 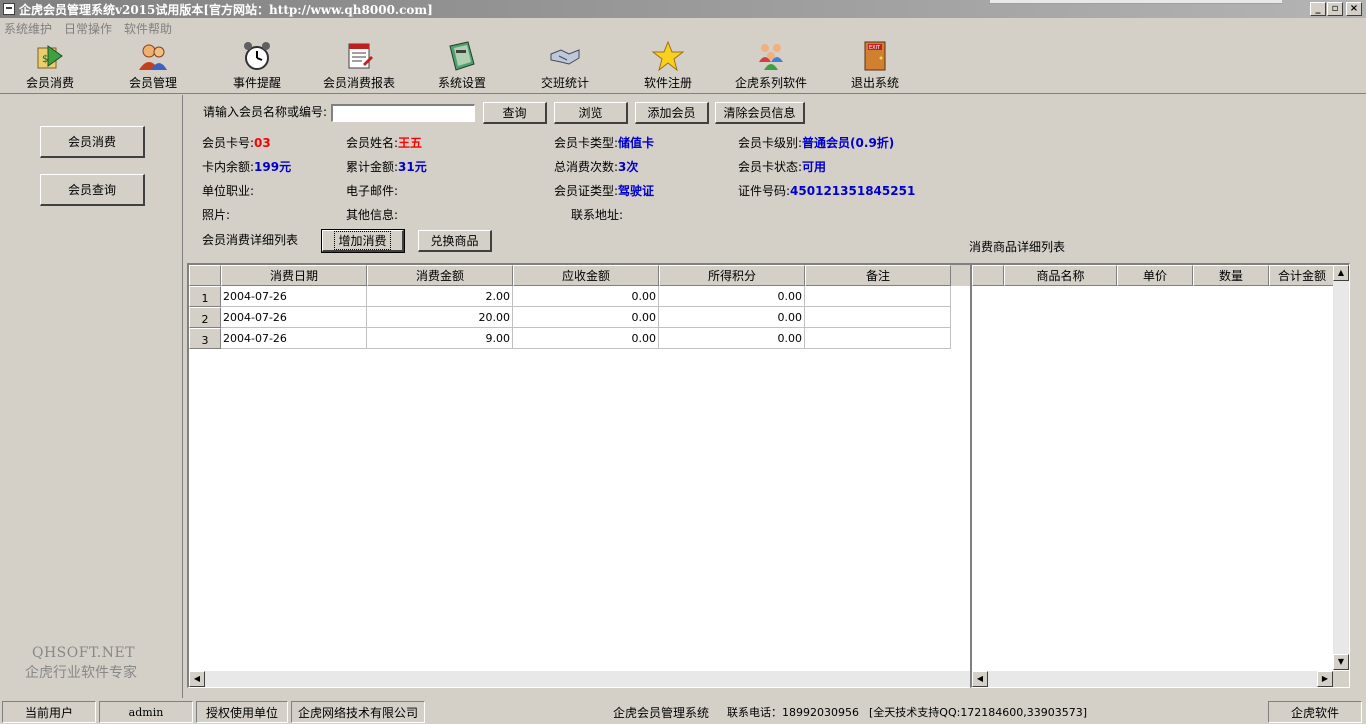 What do you see at coordinates (1341, 467) in the screenshot?
I see `vertical-scrollbar: ▲ ▼` at bounding box center [1341, 467].